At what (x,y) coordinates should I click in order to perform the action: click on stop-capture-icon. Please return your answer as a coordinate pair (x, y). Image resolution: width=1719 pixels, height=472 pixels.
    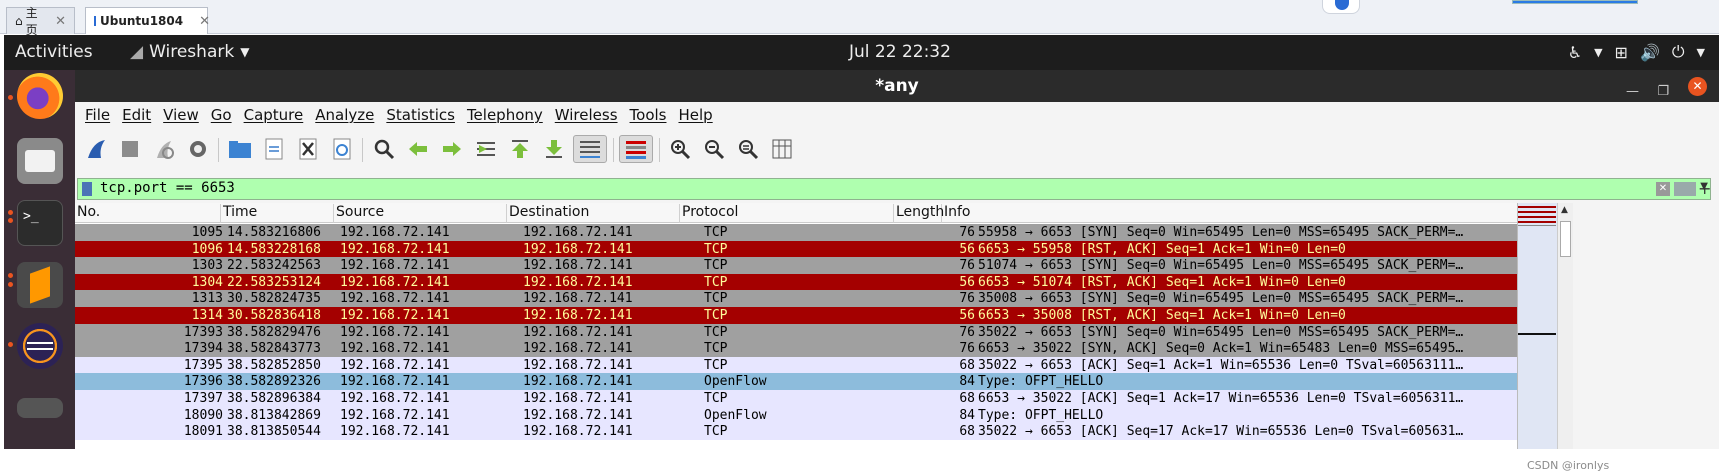
    Looking at the image, I should click on (130, 149).